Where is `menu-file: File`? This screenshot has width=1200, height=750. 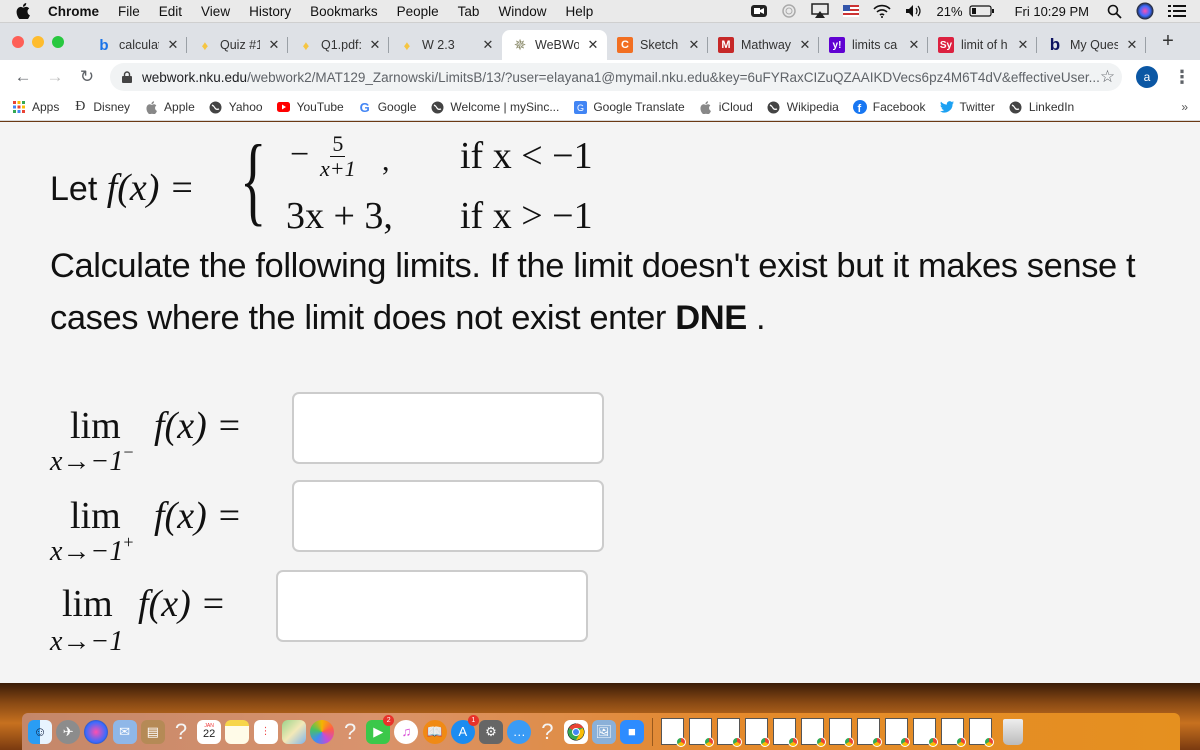 menu-file: File is located at coordinates (129, 11).